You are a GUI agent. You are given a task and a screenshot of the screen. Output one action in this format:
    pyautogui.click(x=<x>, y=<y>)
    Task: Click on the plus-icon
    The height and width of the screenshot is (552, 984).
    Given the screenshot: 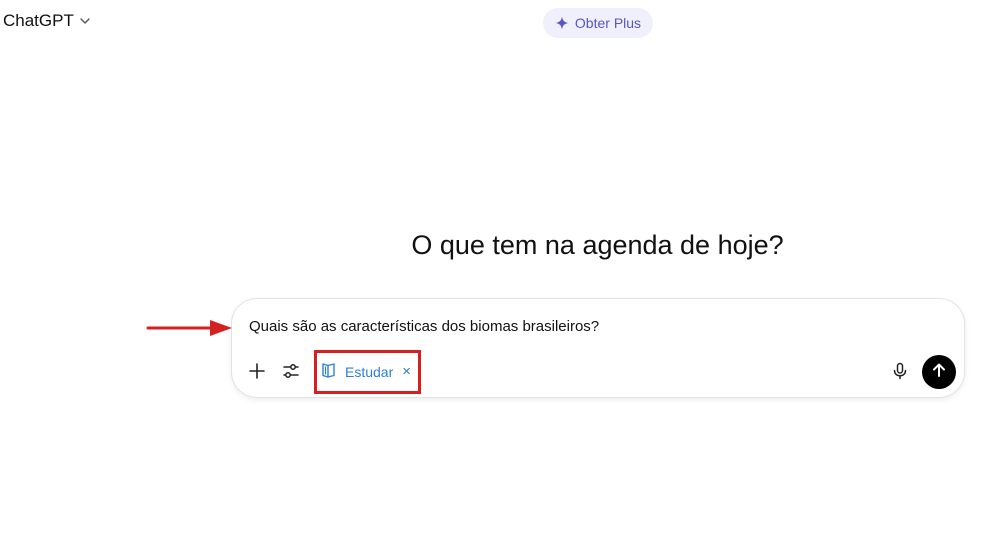 What is the action you would take?
    pyautogui.click(x=257, y=371)
    